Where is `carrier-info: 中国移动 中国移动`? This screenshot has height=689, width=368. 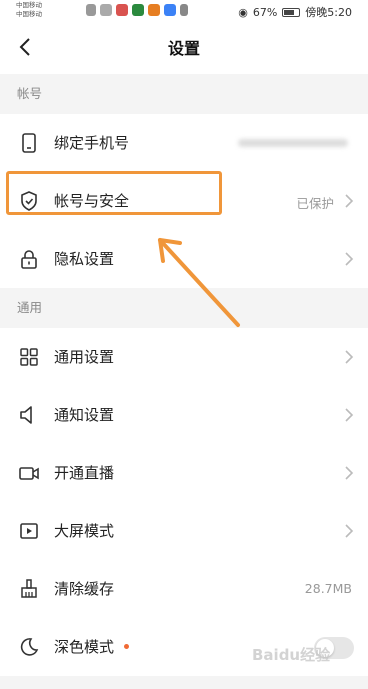 carrier-info: 中国移动 中国移动 is located at coordinates (29, 10).